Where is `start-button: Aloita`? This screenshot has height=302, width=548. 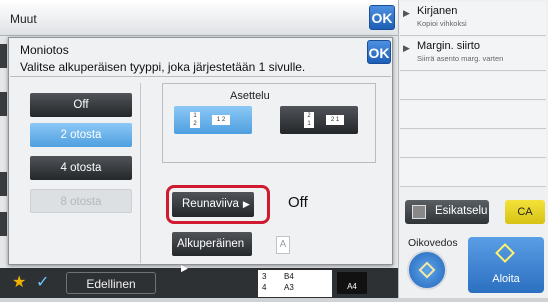
start-button: Aloita is located at coordinates (506, 265).